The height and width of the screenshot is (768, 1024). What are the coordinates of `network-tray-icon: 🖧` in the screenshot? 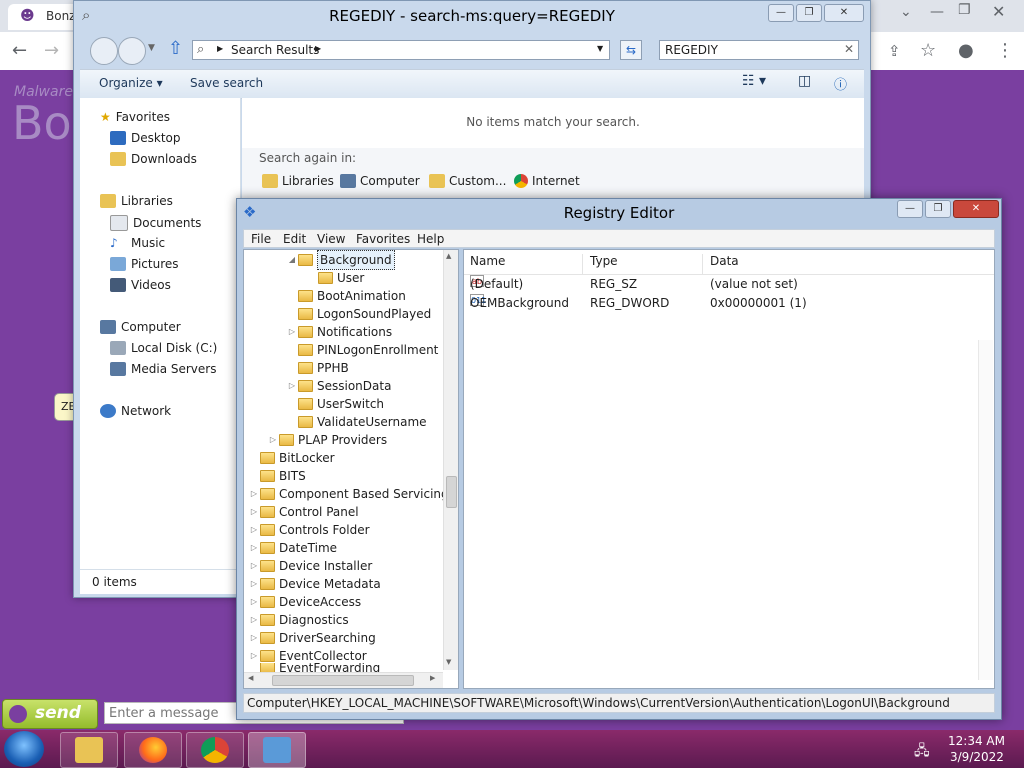 It's located at (922, 752).